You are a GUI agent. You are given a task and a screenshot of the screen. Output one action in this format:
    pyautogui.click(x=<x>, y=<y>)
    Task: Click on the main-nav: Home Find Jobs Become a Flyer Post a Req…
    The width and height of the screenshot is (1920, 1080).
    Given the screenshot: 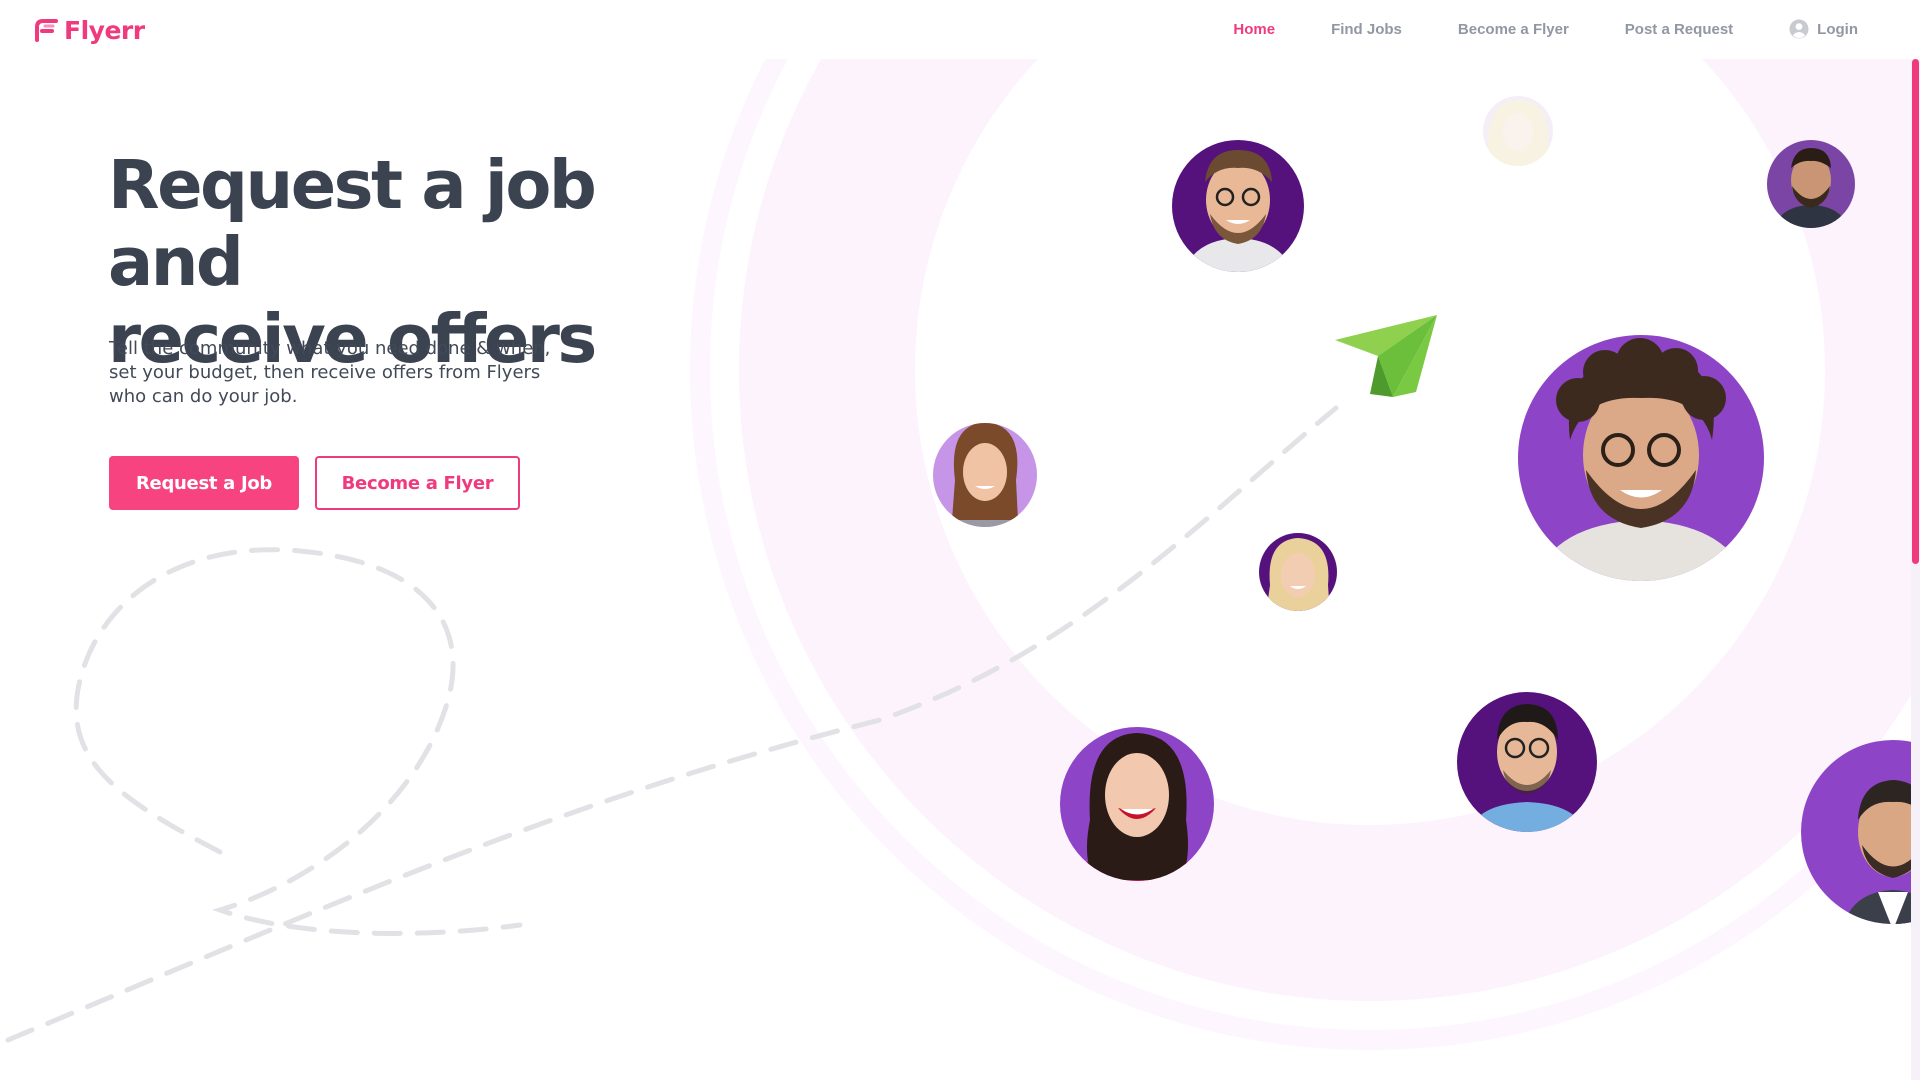 What is the action you would take?
    pyautogui.click(x=1545, y=29)
    